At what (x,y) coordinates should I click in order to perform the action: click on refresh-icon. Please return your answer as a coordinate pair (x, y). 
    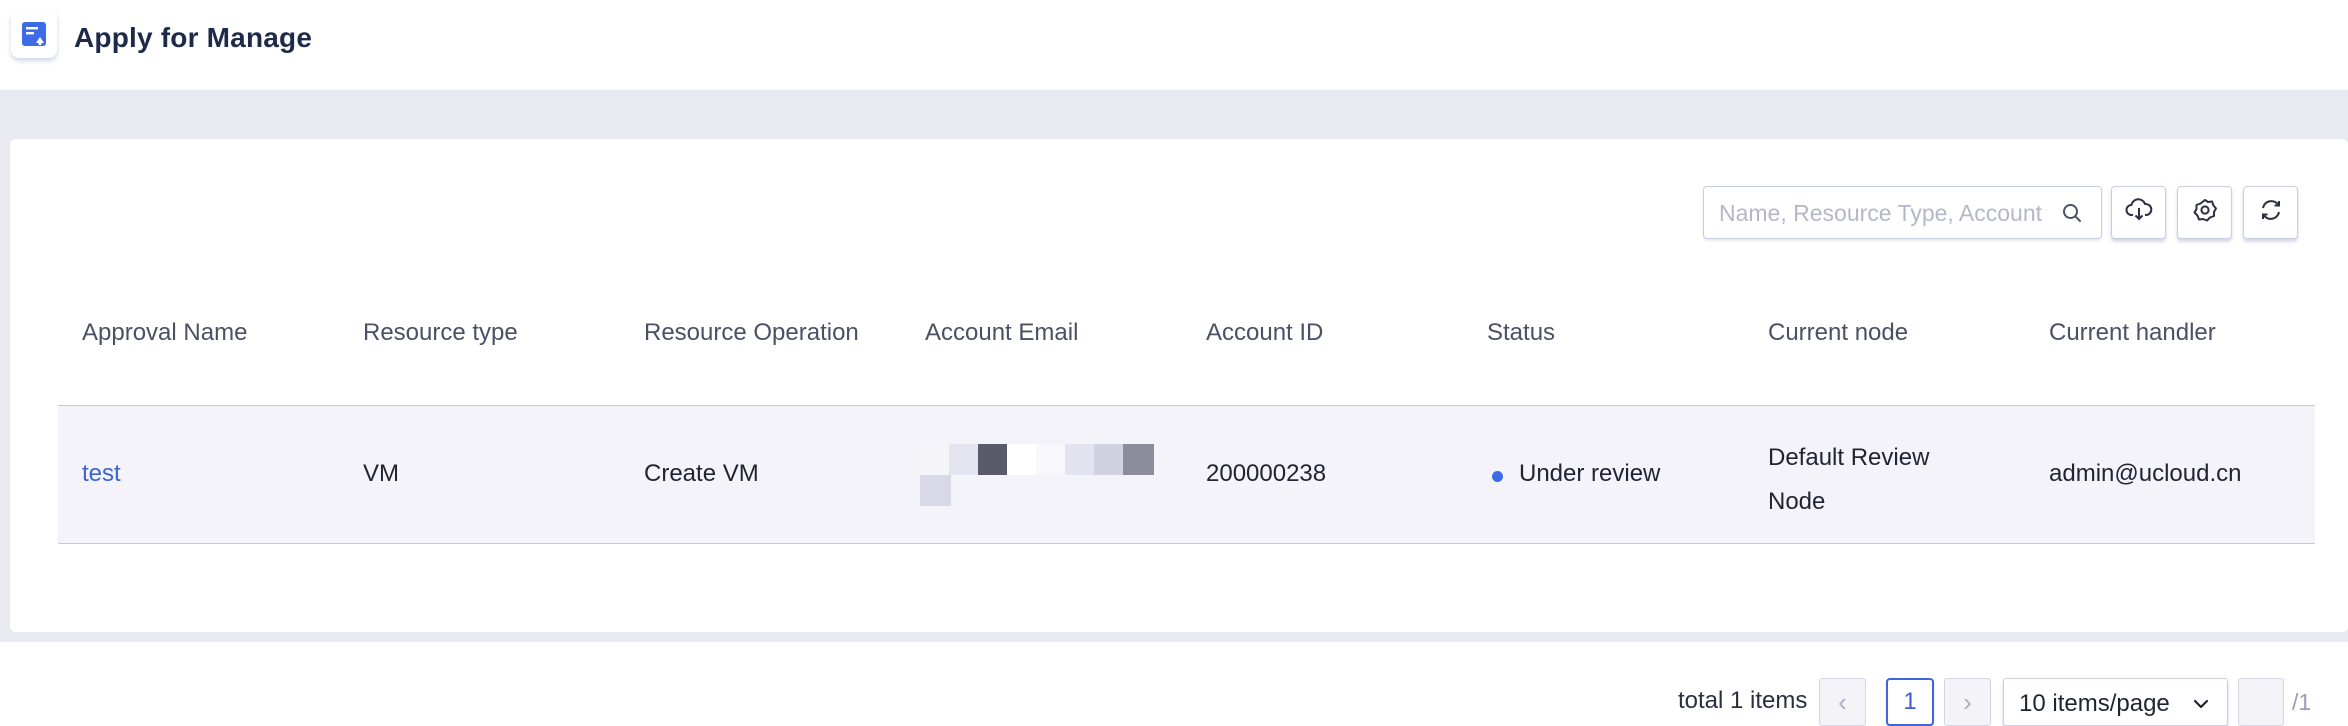
    Looking at the image, I should click on (2271, 212).